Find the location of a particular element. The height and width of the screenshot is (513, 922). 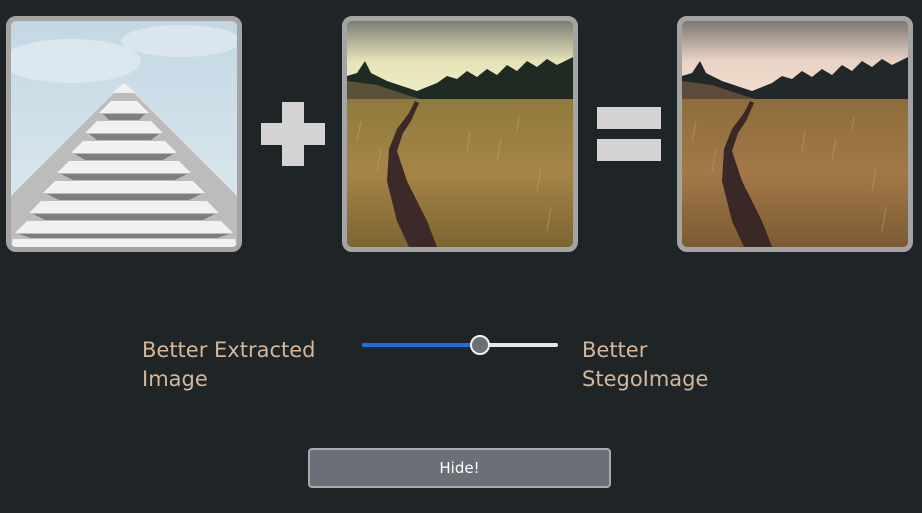

meadow-path-stego-photo is located at coordinates (795, 134).